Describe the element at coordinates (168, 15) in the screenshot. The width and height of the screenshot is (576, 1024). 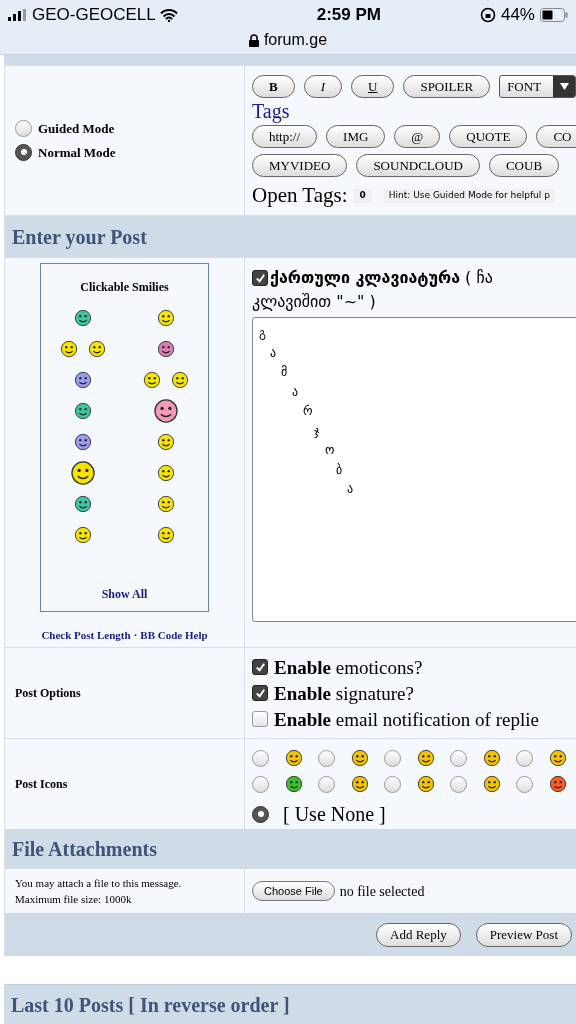
I see `wifi-icon` at that location.